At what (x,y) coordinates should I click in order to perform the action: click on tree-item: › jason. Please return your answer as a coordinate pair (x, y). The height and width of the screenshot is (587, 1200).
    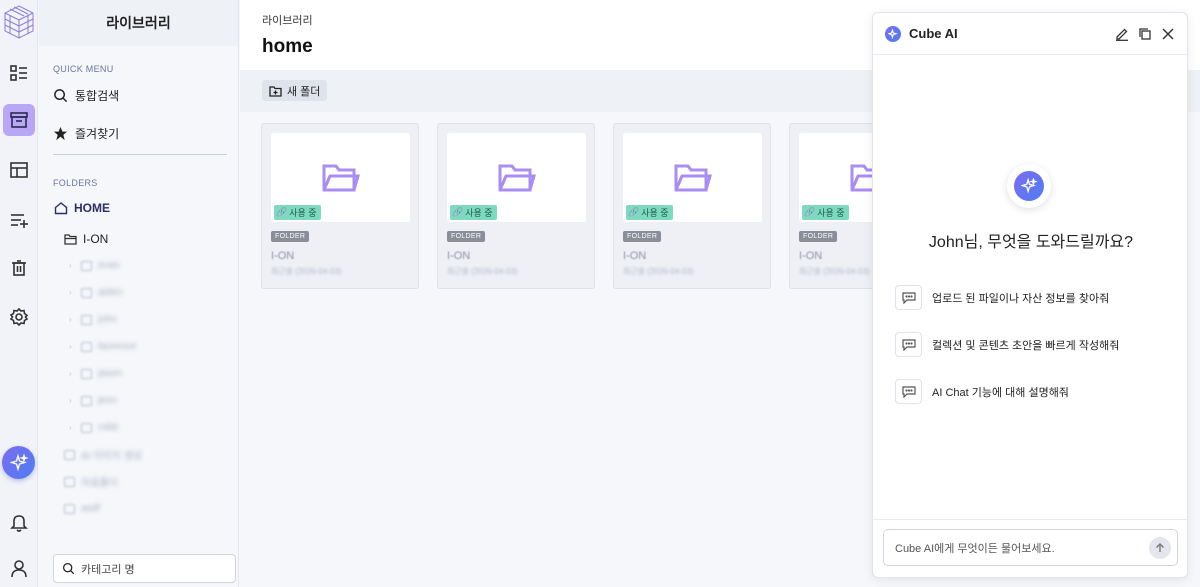
    Looking at the image, I should click on (138, 373).